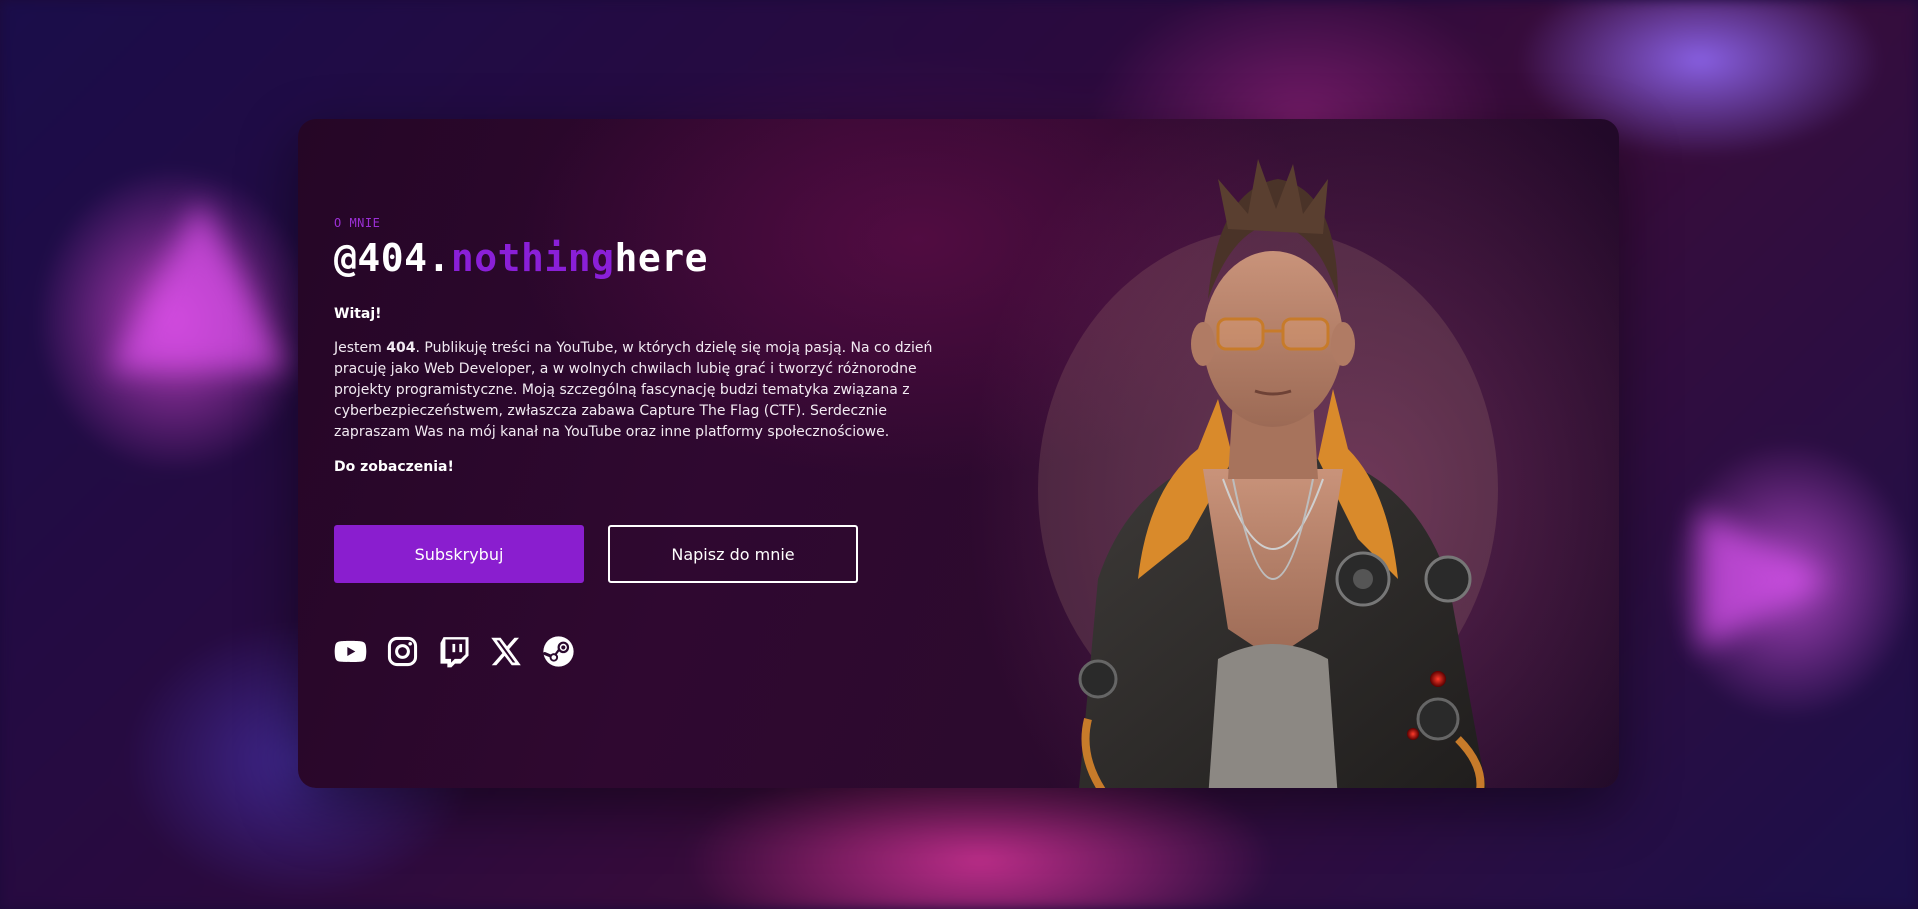 This screenshot has width=1918, height=909. What do you see at coordinates (506, 651) in the screenshot?
I see `x-icon` at bounding box center [506, 651].